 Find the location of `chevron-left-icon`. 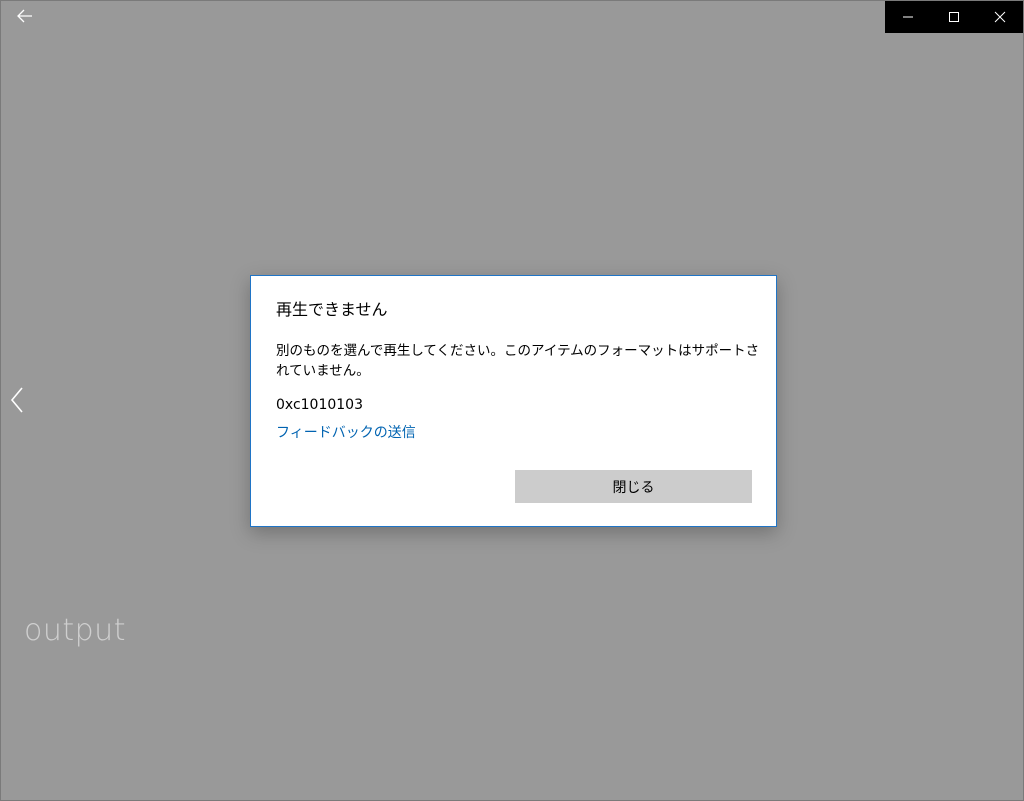

chevron-left-icon is located at coordinates (17, 402).